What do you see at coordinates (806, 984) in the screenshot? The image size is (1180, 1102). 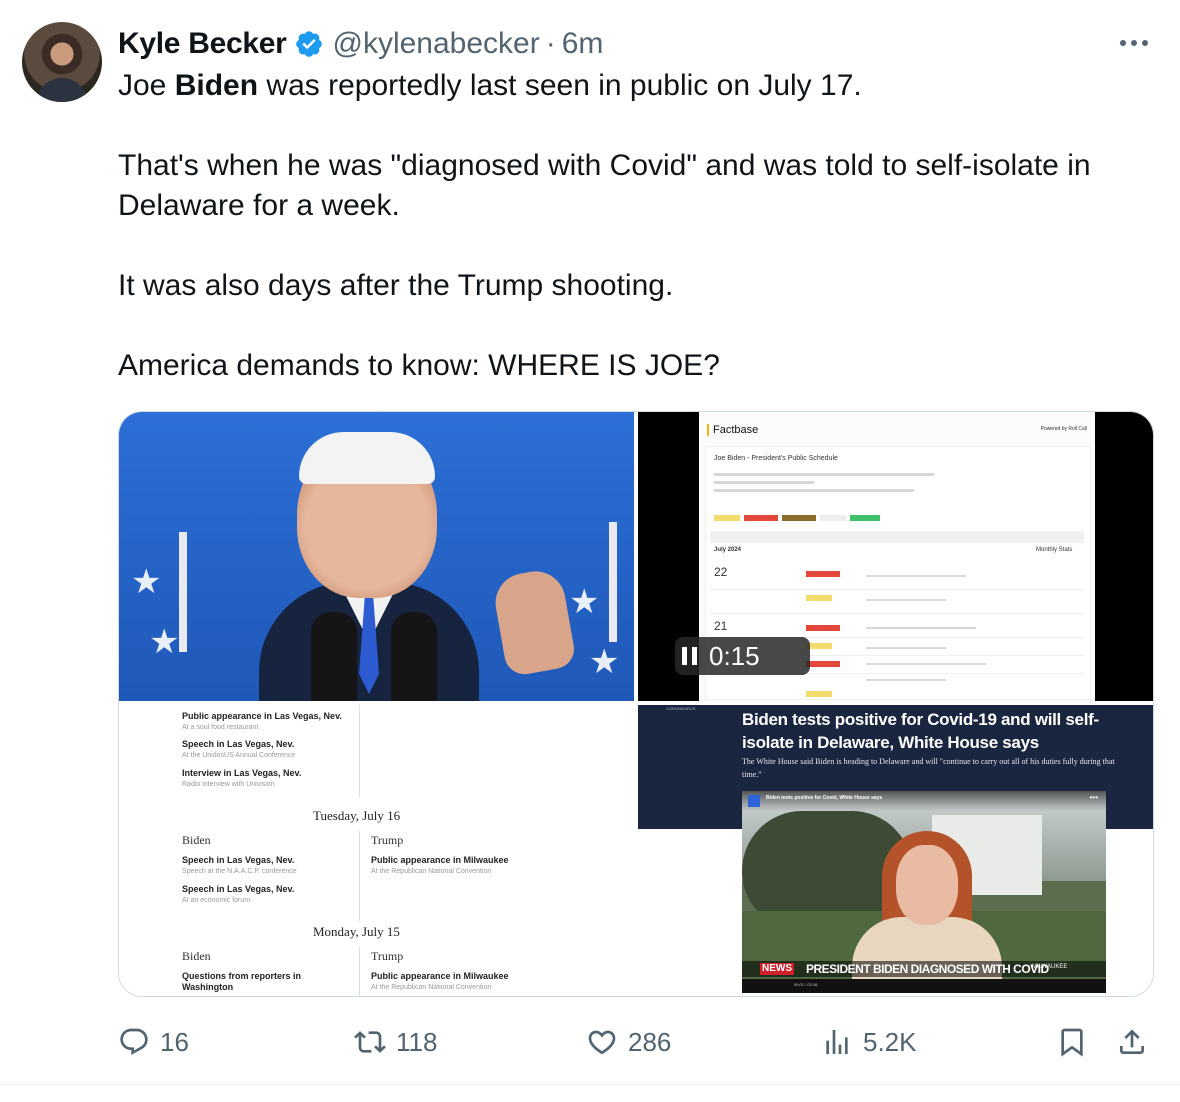 I see `player-time: 00:01 / 02:16` at bounding box center [806, 984].